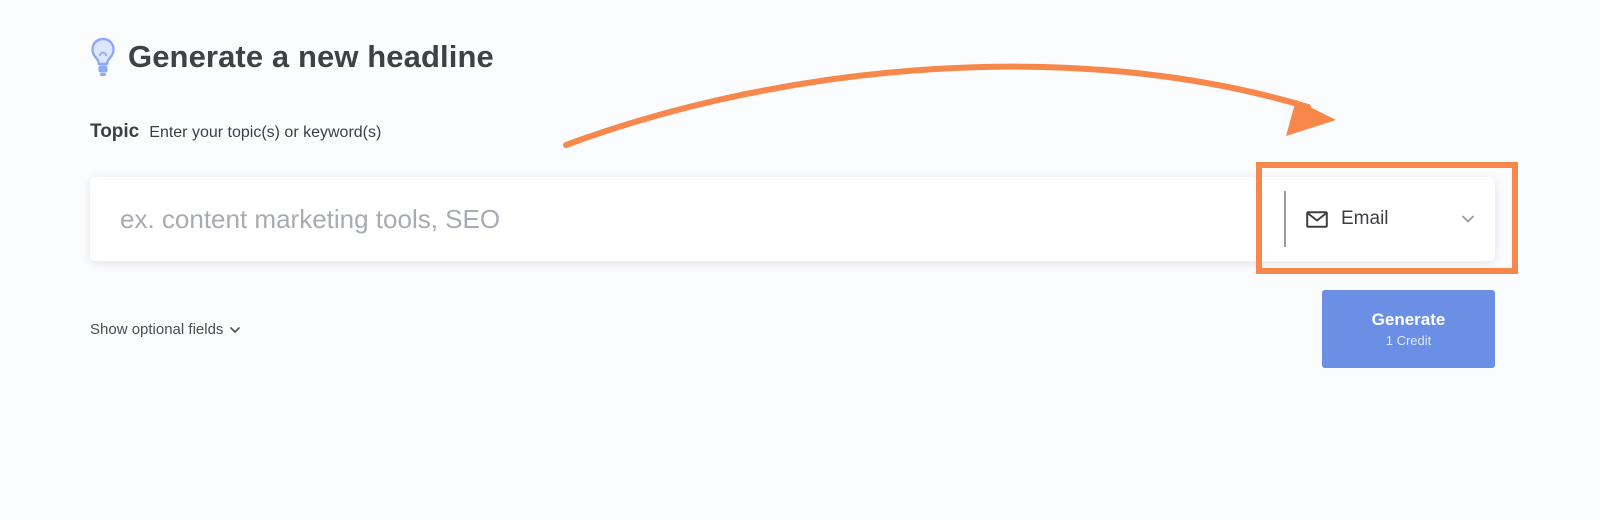 The width and height of the screenshot is (1600, 520). What do you see at coordinates (1387, 218) in the screenshot?
I see `annotation-highlight-box` at bounding box center [1387, 218].